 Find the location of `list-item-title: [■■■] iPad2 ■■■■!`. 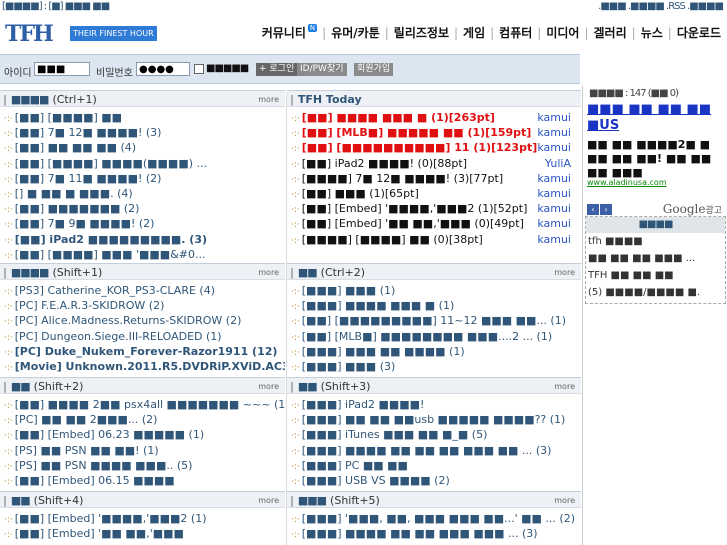

list-item-title: [■■■] iPad2 ■■■■! is located at coordinates (363, 404).